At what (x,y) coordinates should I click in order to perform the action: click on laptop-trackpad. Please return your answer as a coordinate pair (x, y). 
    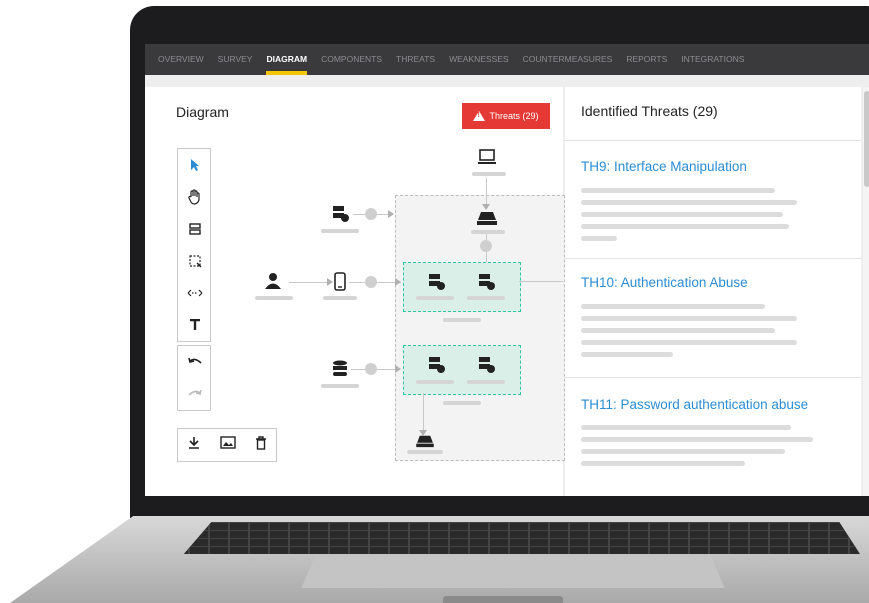
    Looking at the image, I should click on (513, 572).